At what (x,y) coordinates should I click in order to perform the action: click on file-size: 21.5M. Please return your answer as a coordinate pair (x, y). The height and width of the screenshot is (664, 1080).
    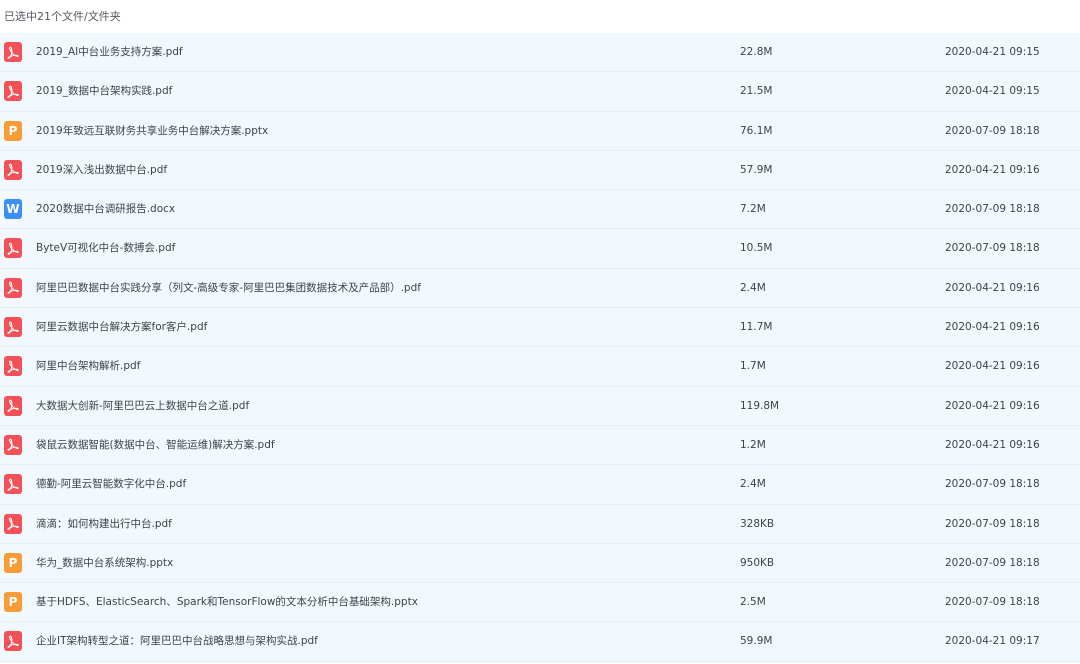
    Looking at the image, I should click on (756, 91).